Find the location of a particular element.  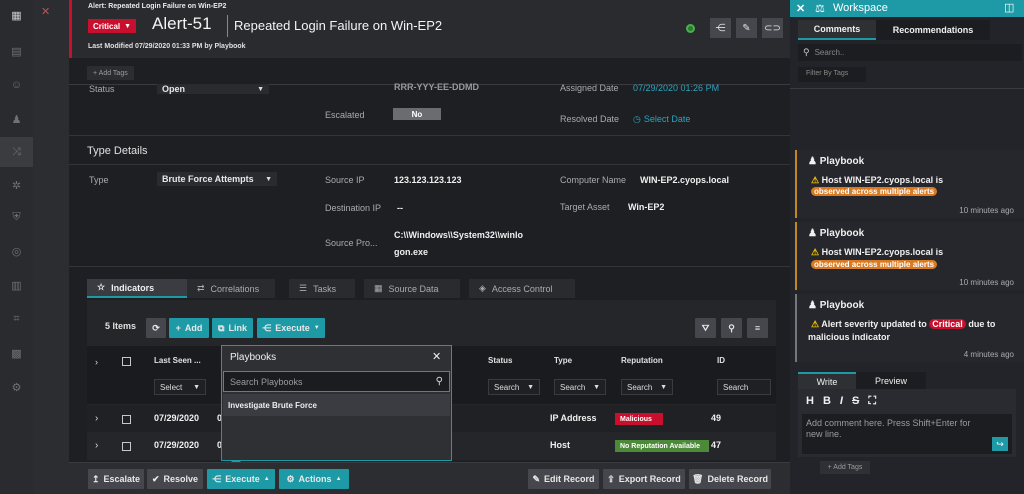

actions-icon: ⚙ is located at coordinates (290, 478).